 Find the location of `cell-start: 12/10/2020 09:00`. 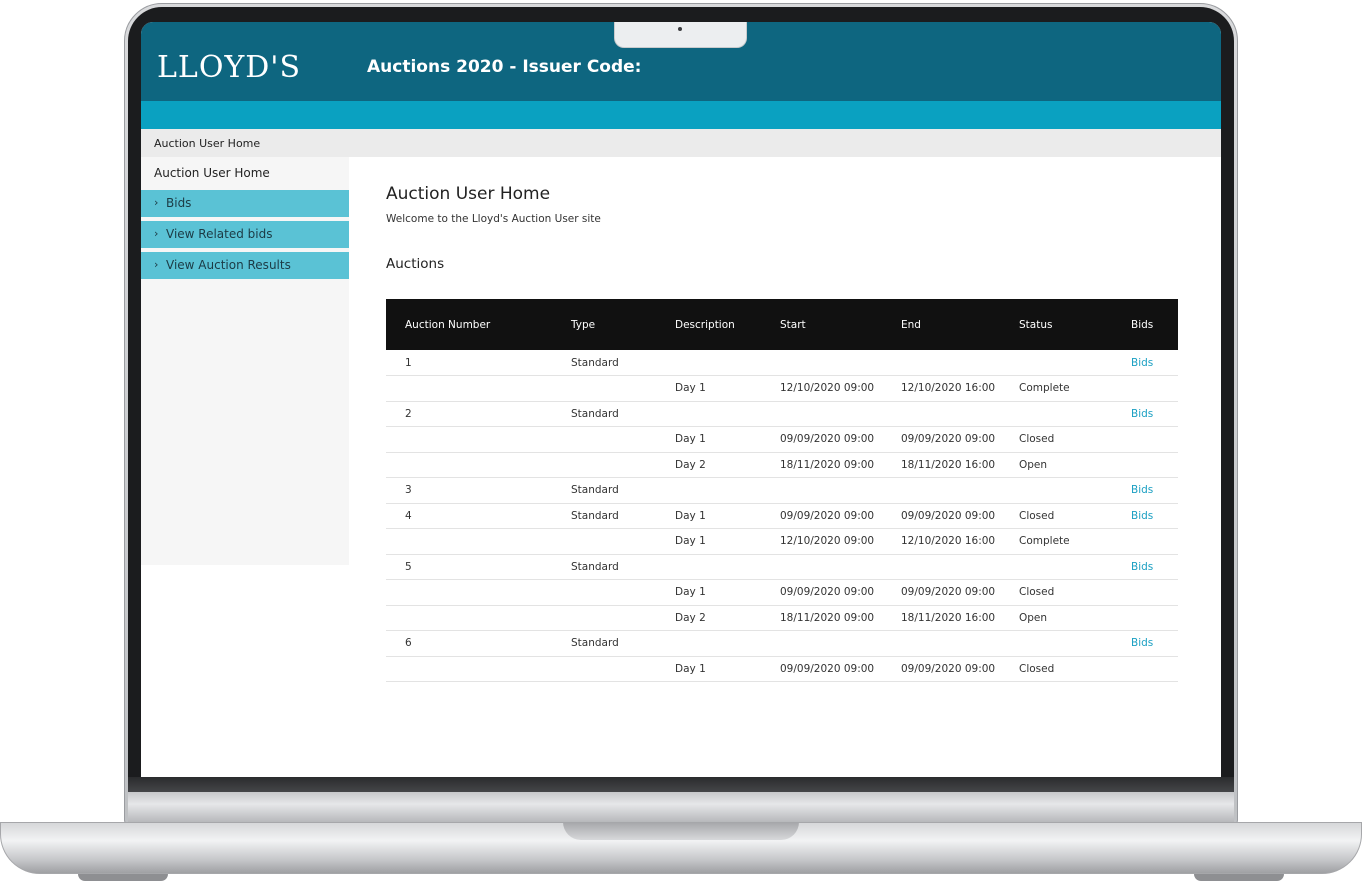

cell-start: 12/10/2020 09:00 is located at coordinates (821, 388).